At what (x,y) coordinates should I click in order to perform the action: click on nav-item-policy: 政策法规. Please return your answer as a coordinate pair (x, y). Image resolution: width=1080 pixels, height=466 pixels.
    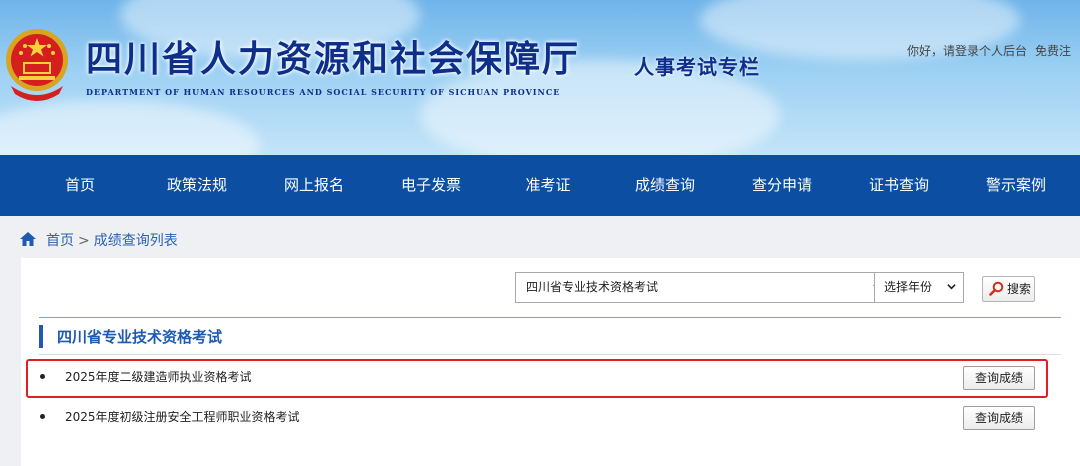
    Looking at the image, I should click on (197, 185).